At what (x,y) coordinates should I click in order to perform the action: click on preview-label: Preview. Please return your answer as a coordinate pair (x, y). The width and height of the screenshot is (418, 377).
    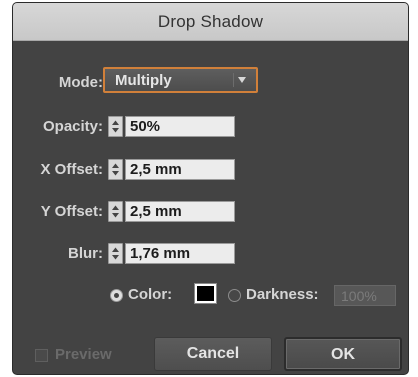
    Looking at the image, I should click on (83, 354).